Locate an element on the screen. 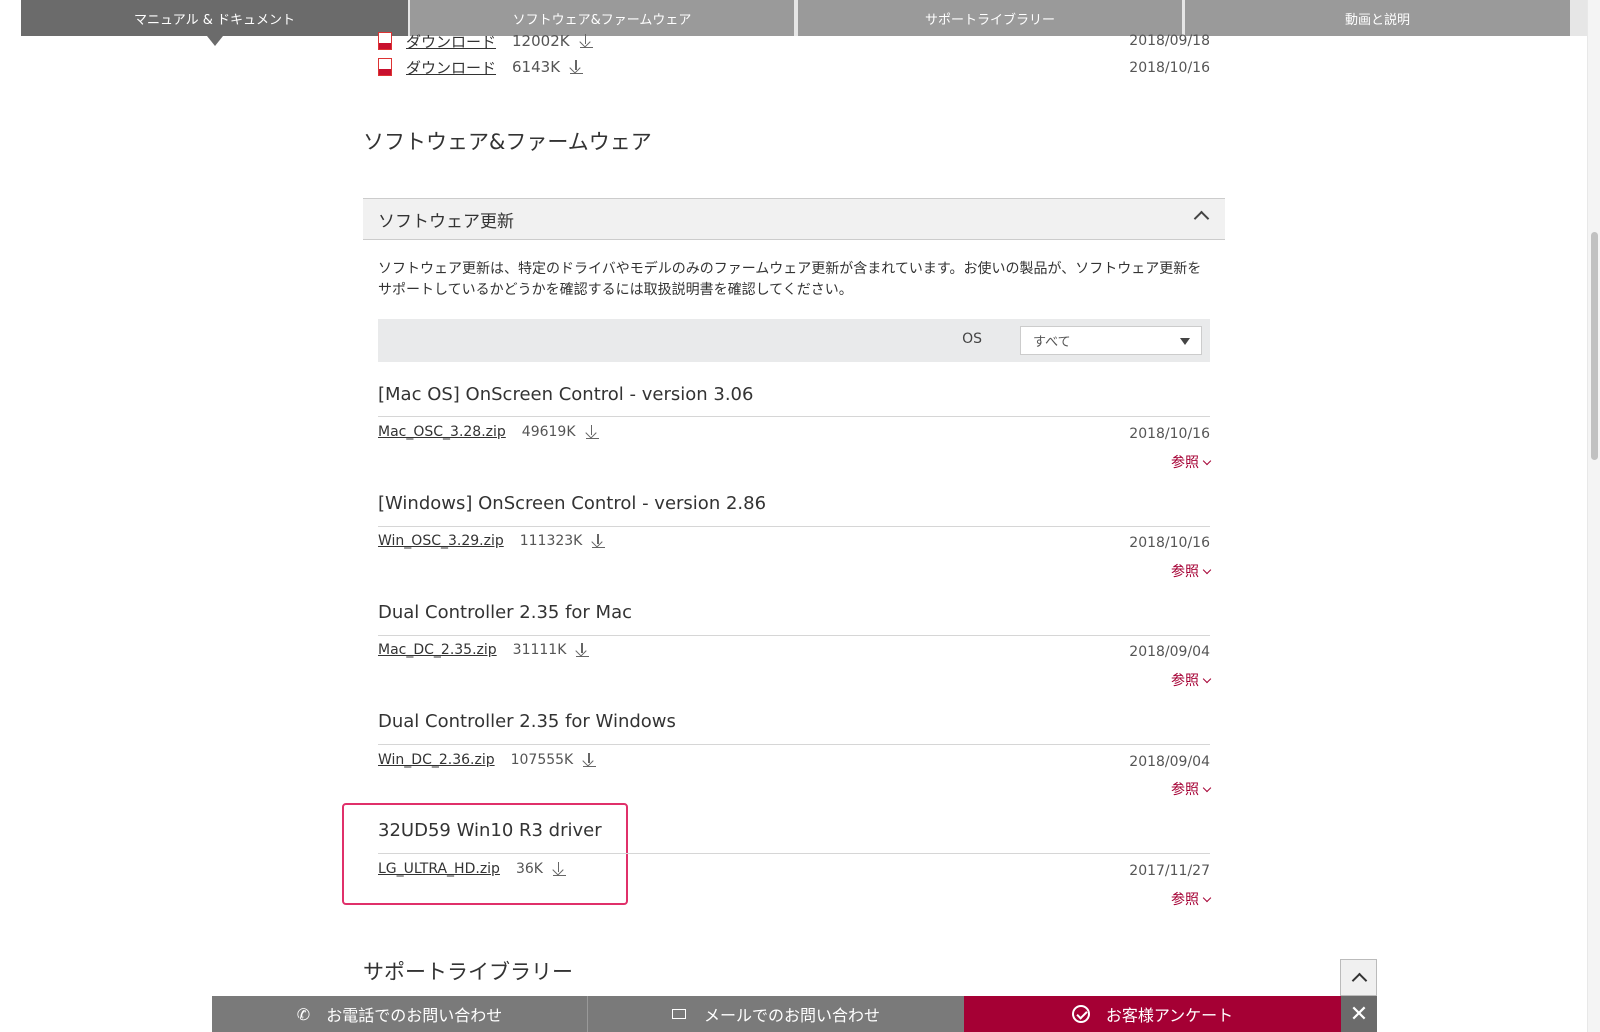  bottom-contact-bar: ✆ お電話でのお問い合わせ メールでのお問い合わせ お客様アンケート ✕ is located at coordinates (794, 1014).